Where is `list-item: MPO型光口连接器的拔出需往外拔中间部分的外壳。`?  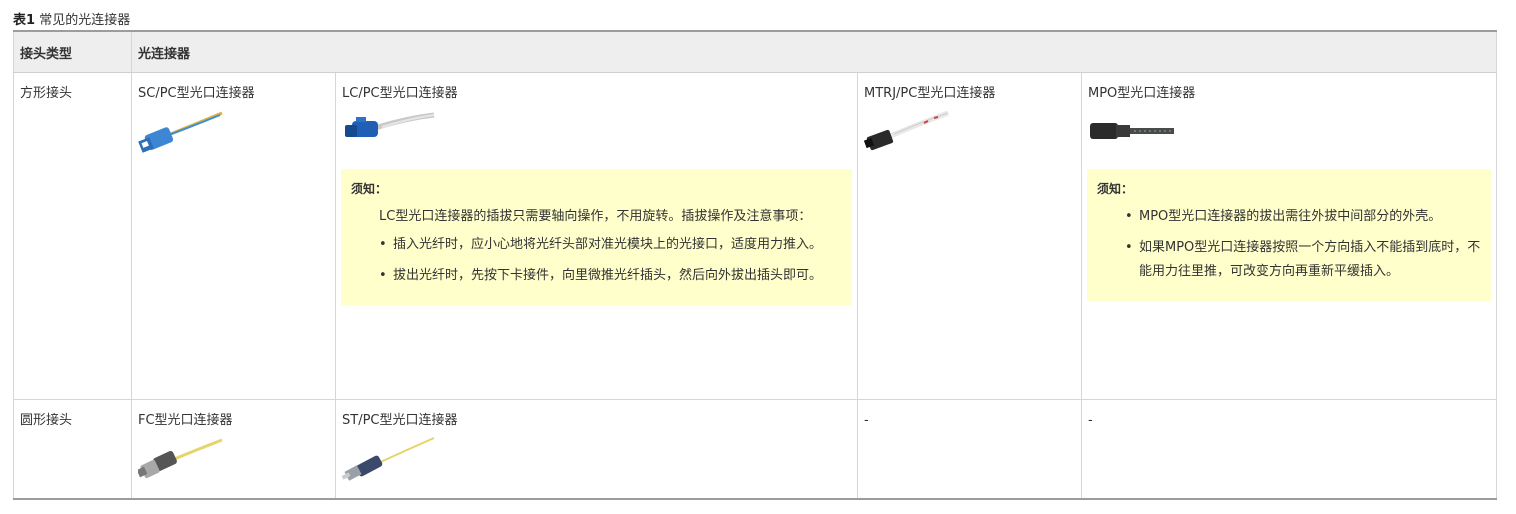
list-item: MPO型光口连接器的拔出需往外拔中间部分的外壳。 is located at coordinates (1303, 217).